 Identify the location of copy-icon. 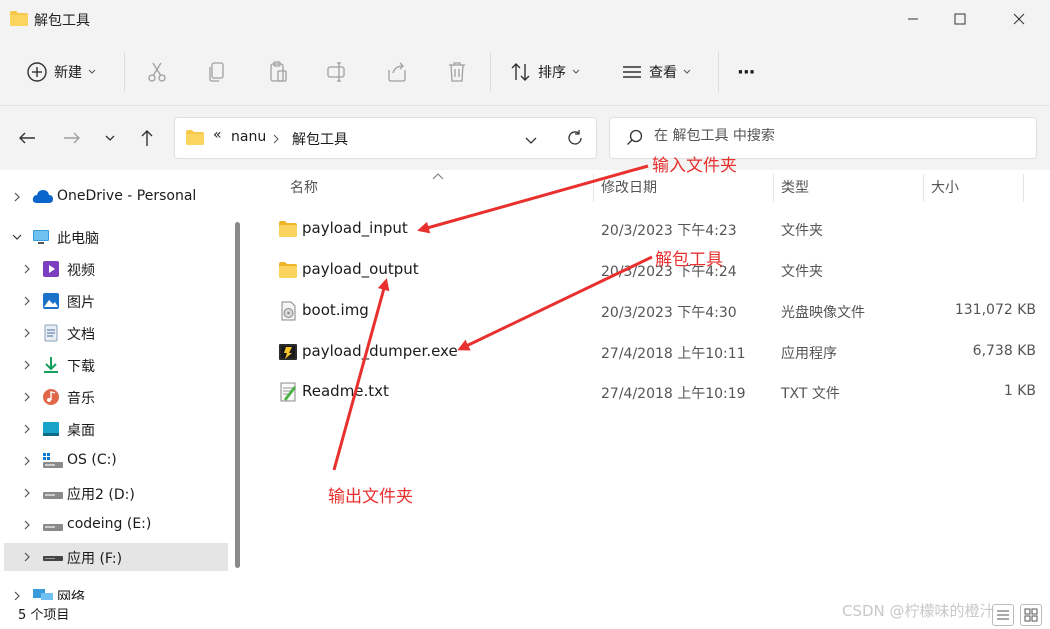
(217, 72).